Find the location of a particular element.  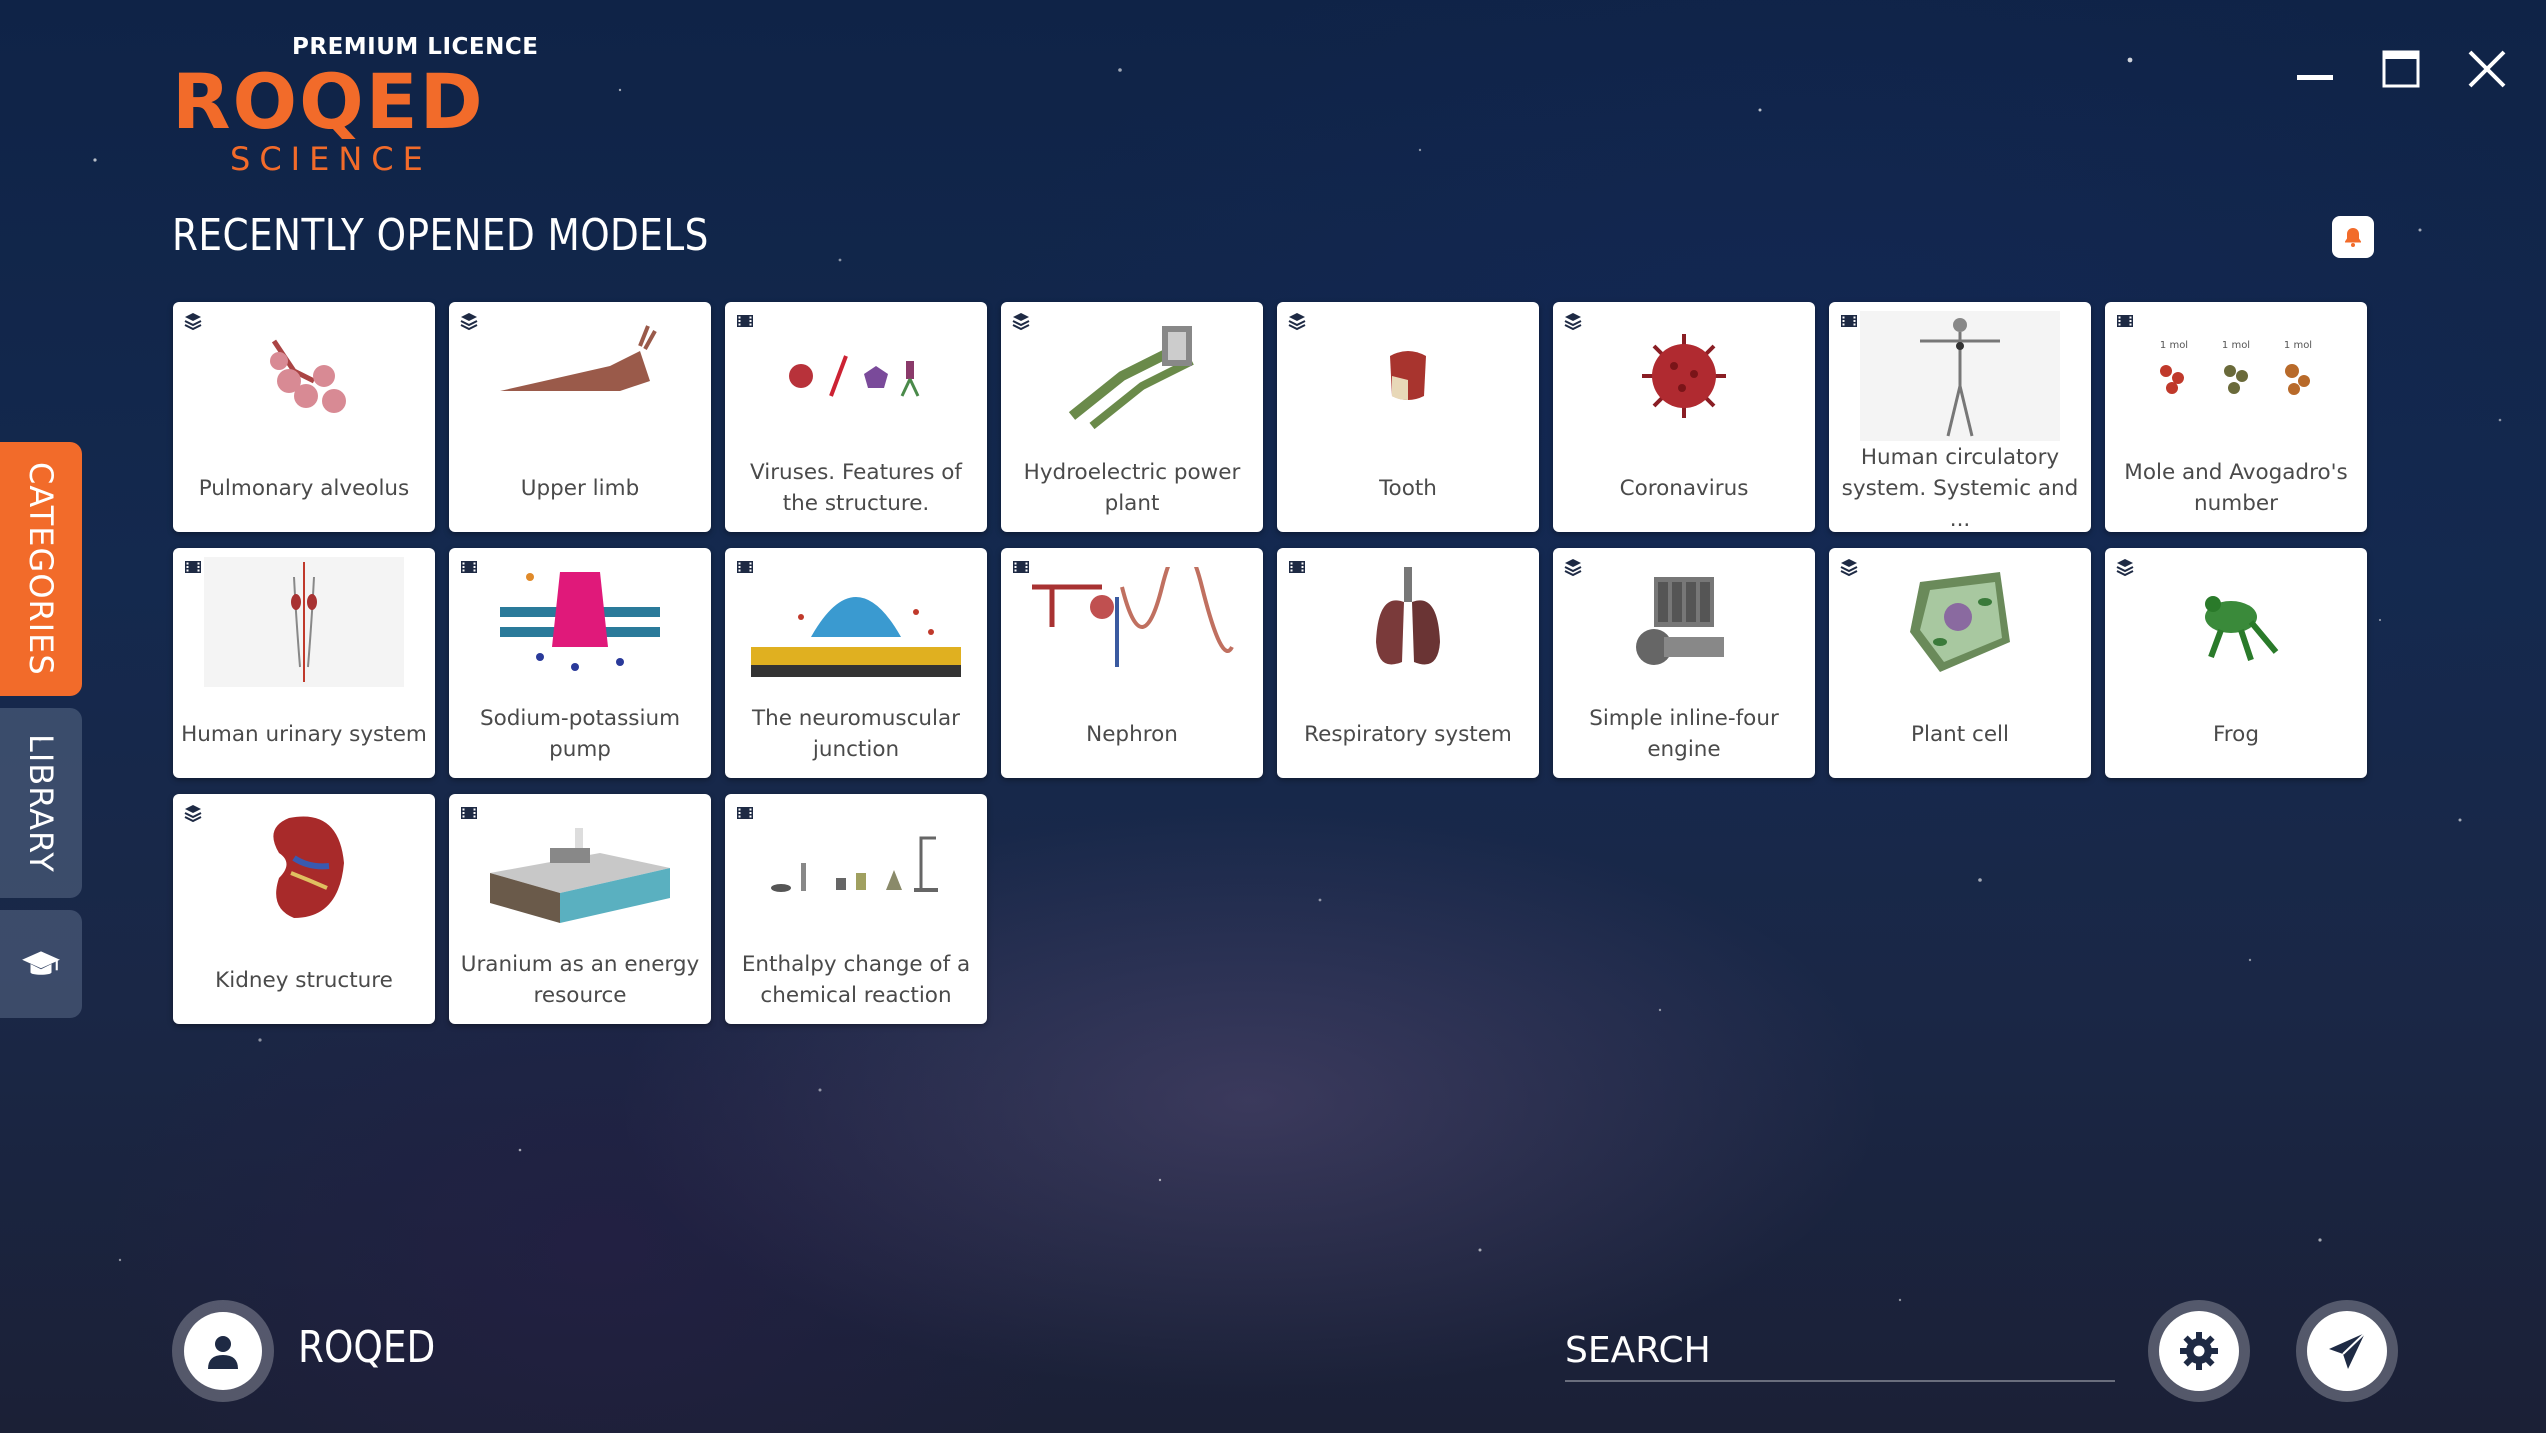

tab-library: LIBRARY is located at coordinates (41, 803).